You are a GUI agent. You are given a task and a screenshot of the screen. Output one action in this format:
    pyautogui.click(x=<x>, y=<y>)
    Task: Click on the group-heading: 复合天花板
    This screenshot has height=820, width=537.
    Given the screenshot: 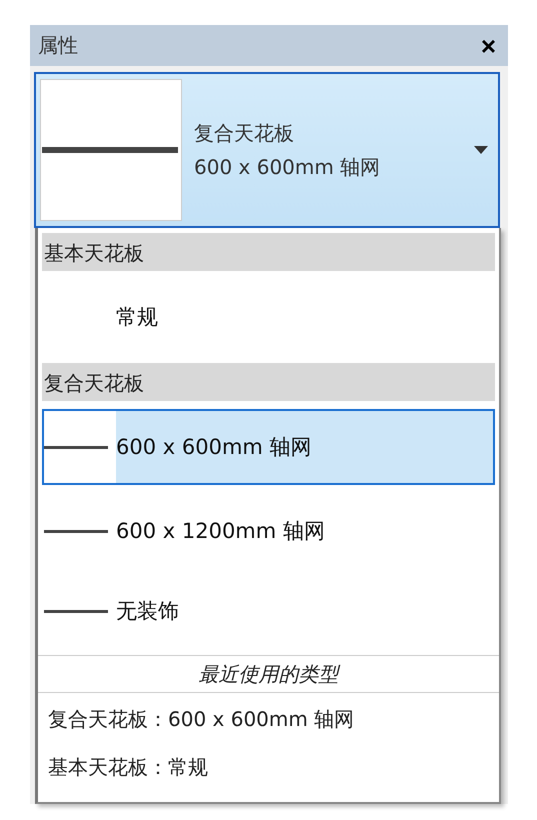 What is the action you would take?
    pyautogui.click(x=268, y=382)
    